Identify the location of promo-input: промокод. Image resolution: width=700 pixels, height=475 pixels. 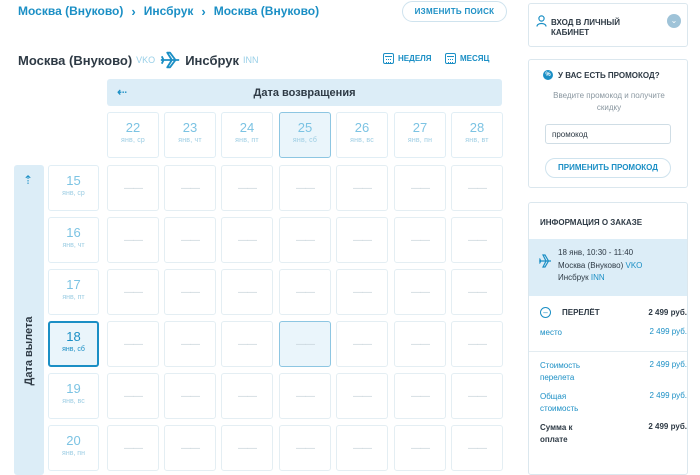
(608, 134).